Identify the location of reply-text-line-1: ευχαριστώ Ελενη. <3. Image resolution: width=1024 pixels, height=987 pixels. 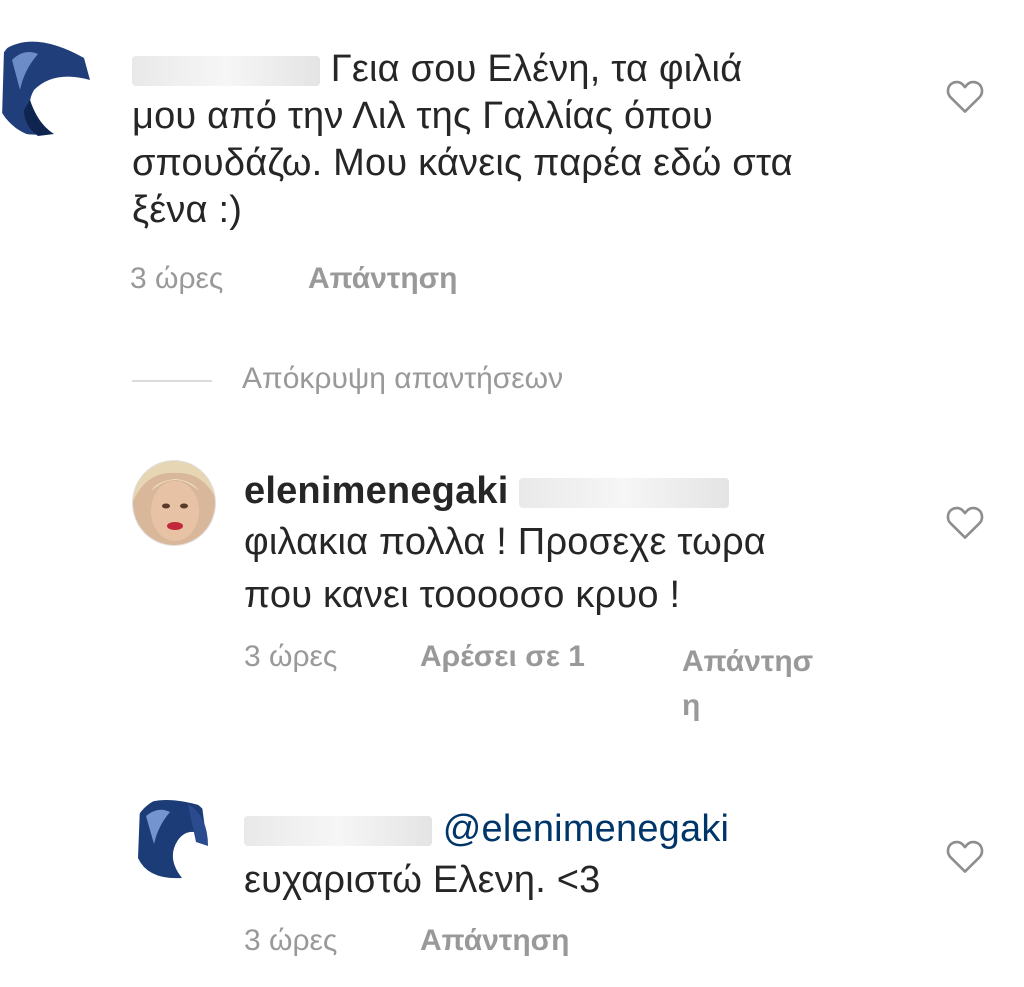
(422, 880).